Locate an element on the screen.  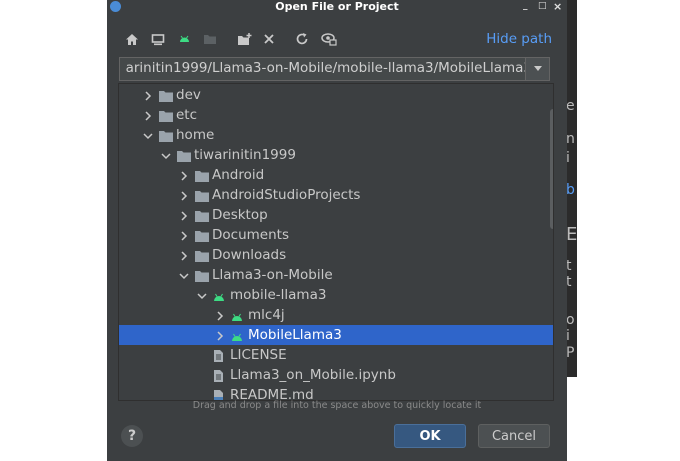
tree-row-label: dev is located at coordinates (188, 95).